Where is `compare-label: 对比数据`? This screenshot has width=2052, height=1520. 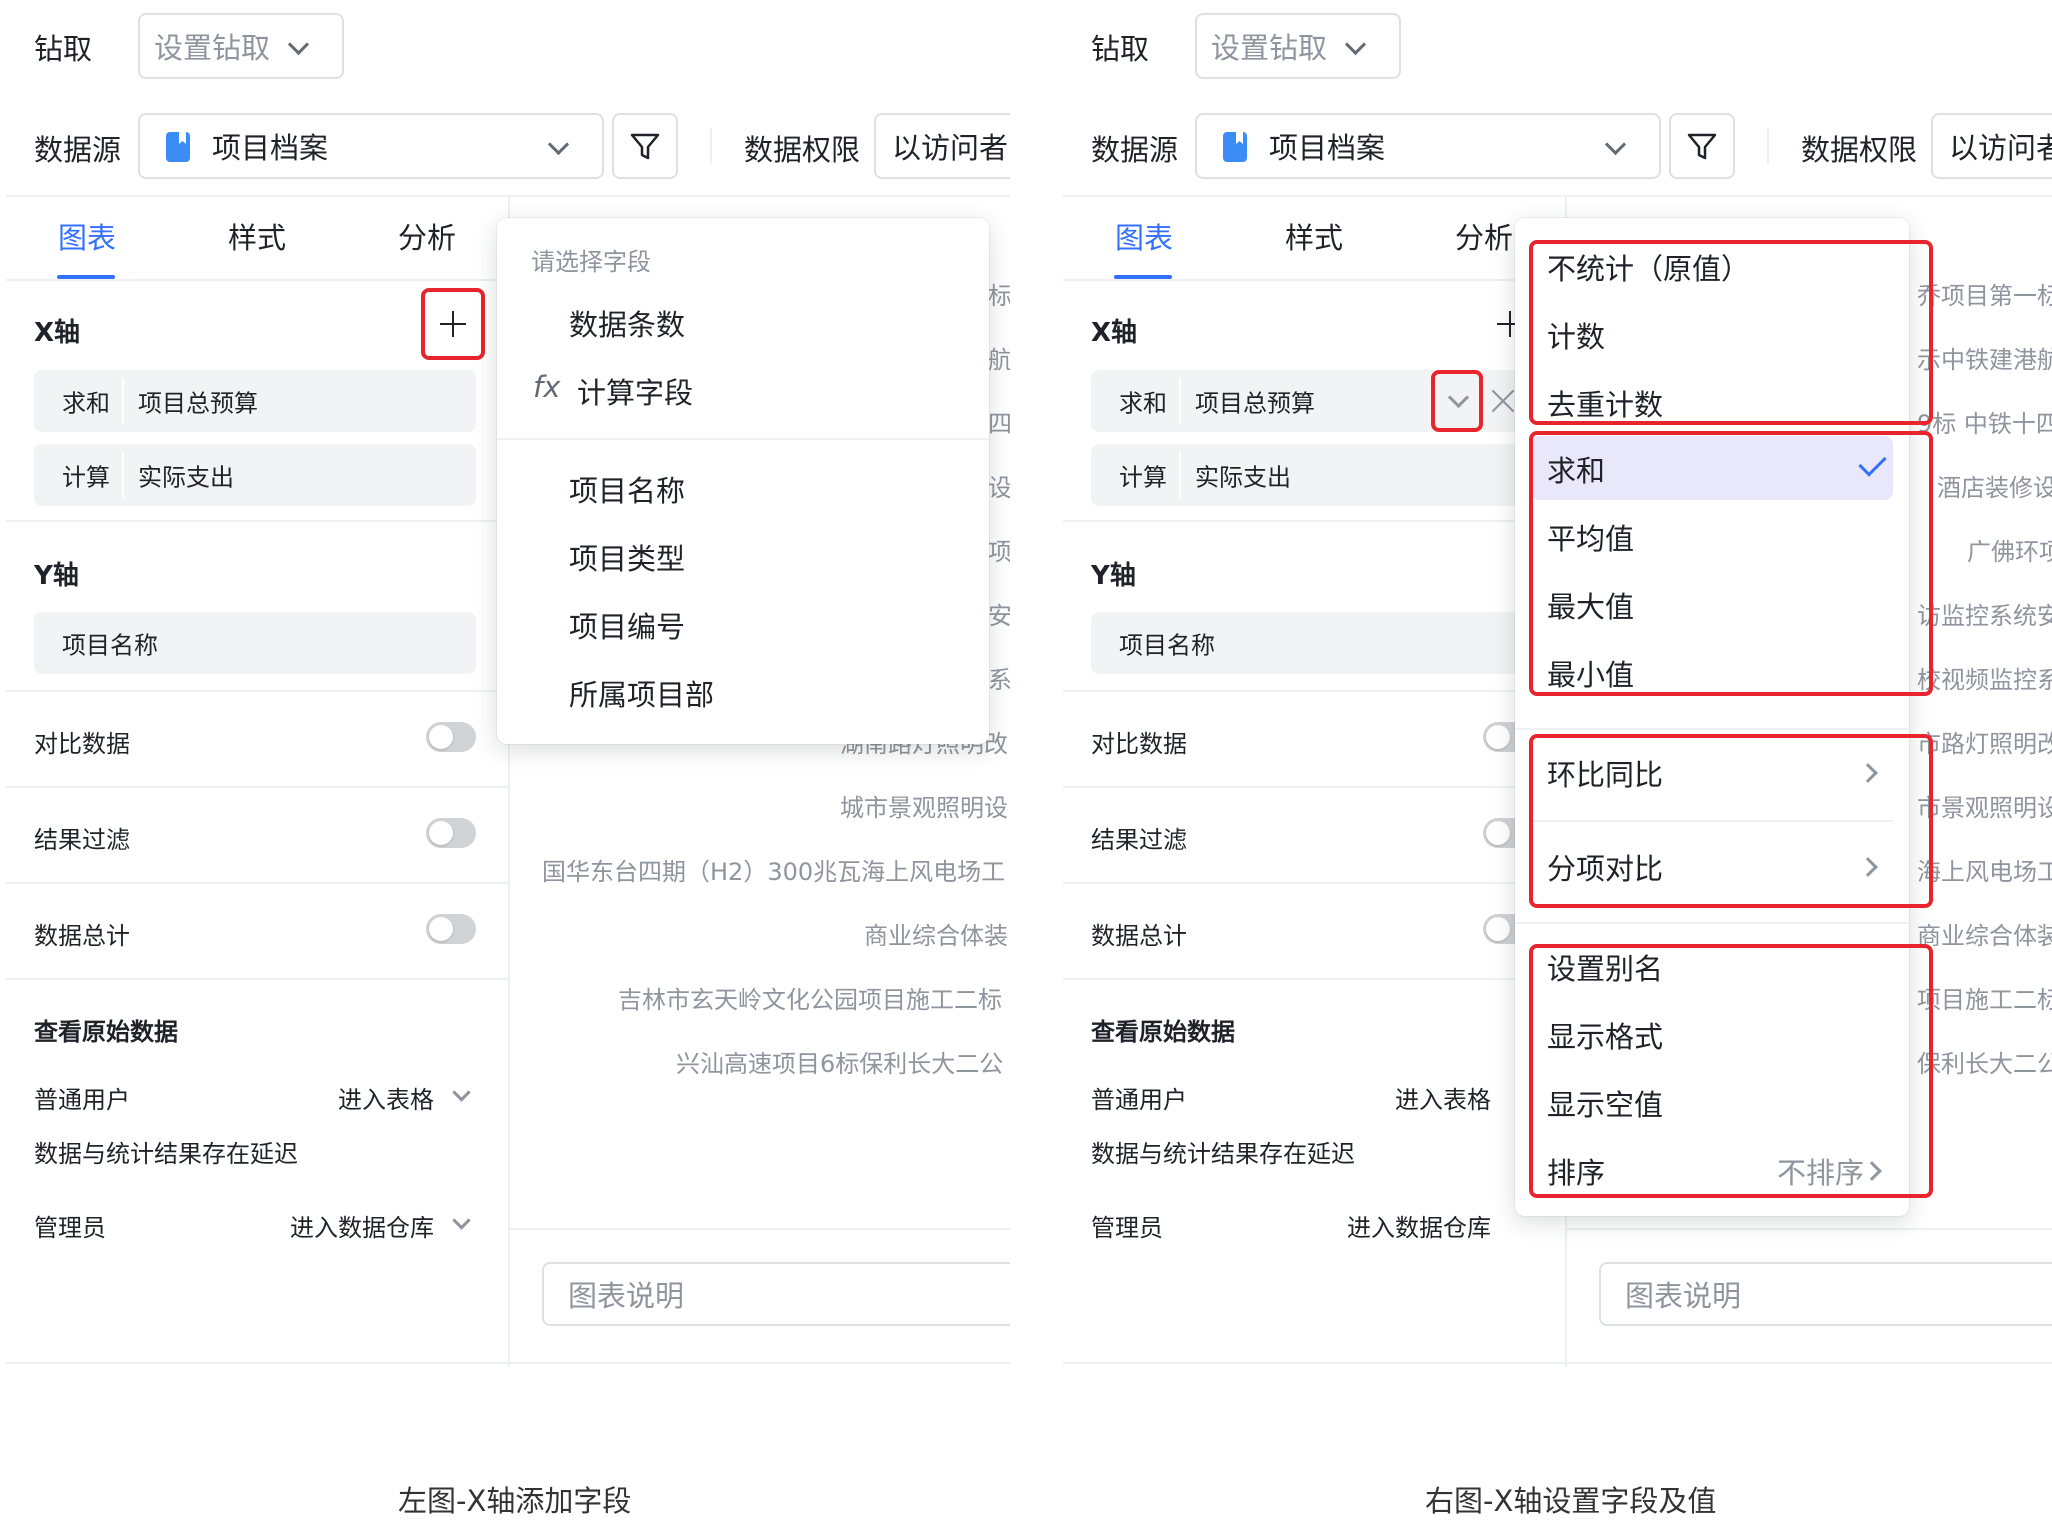
compare-label: 对比数据 is located at coordinates (1139, 744).